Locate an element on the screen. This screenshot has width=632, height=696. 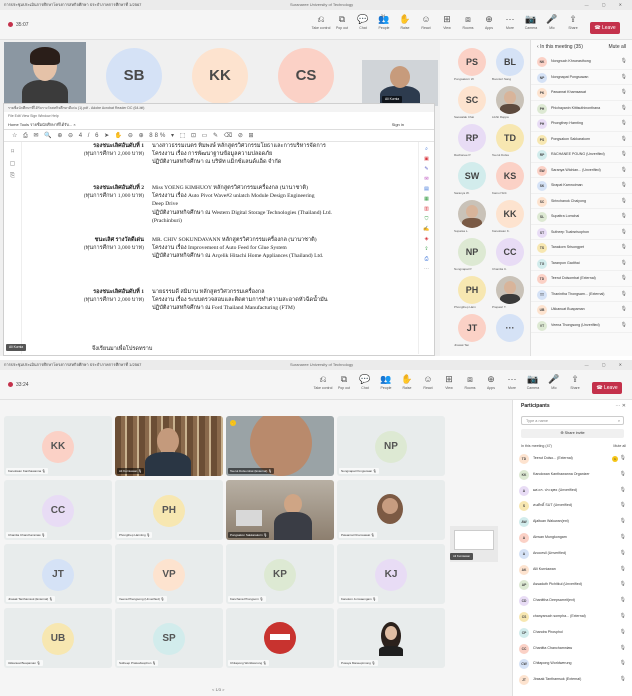
search-input: Type a name ⌕ is located at coordinates (572, 420).